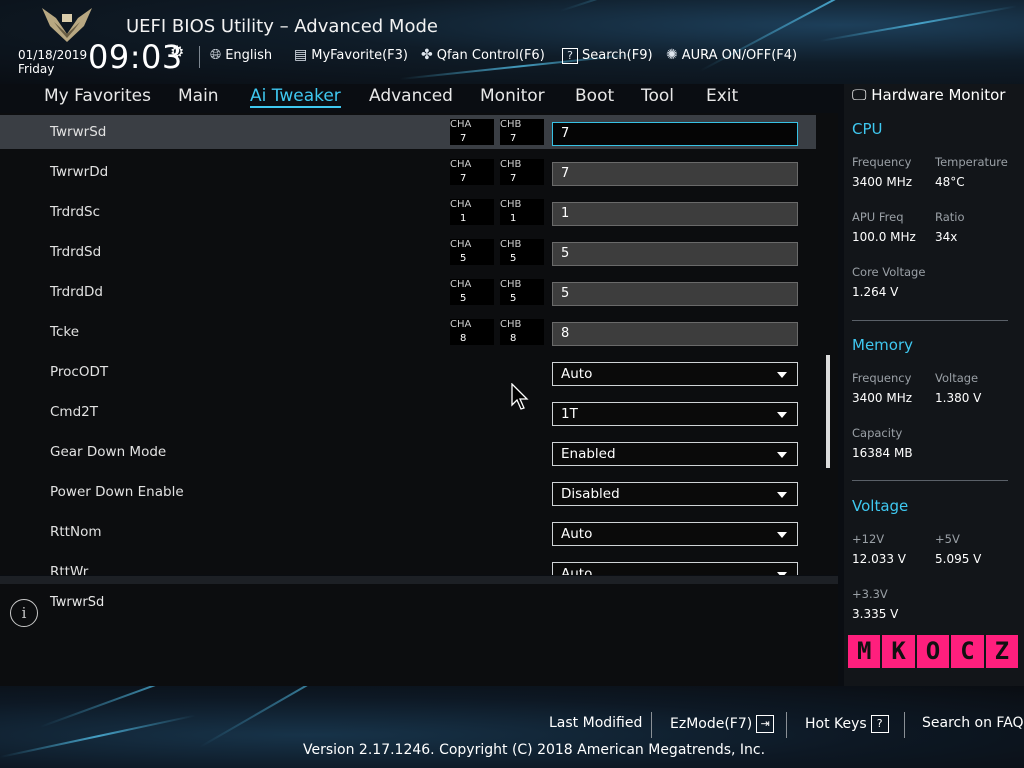 The image size is (1024, 768). I want to click on setting-row-rttwr: RttWr Auto, so click(408, 565).